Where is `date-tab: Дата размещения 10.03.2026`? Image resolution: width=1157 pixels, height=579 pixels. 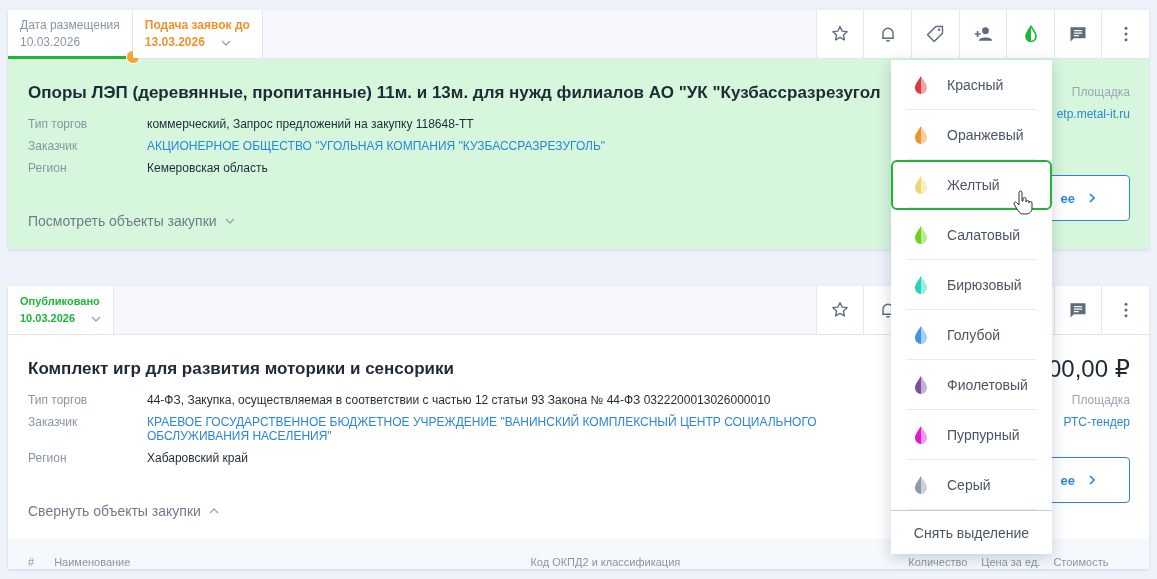
date-tab: Дата размещения 10.03.2026 is located at coordinates (70, 34).